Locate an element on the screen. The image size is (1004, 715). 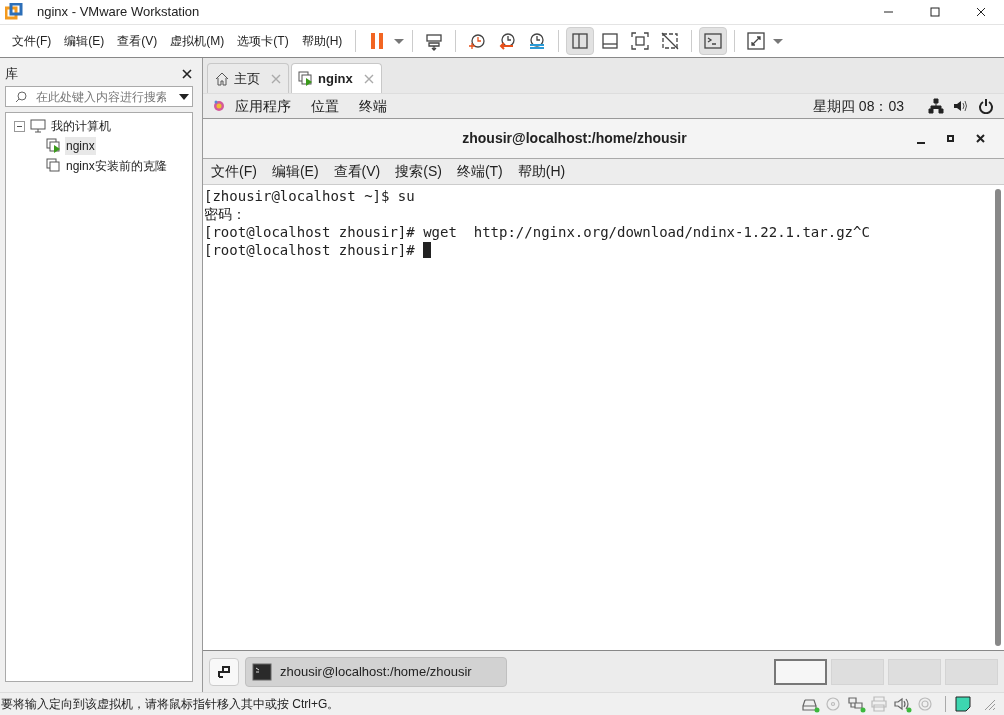
sound-device-icon is located at coordinates (903, 704).